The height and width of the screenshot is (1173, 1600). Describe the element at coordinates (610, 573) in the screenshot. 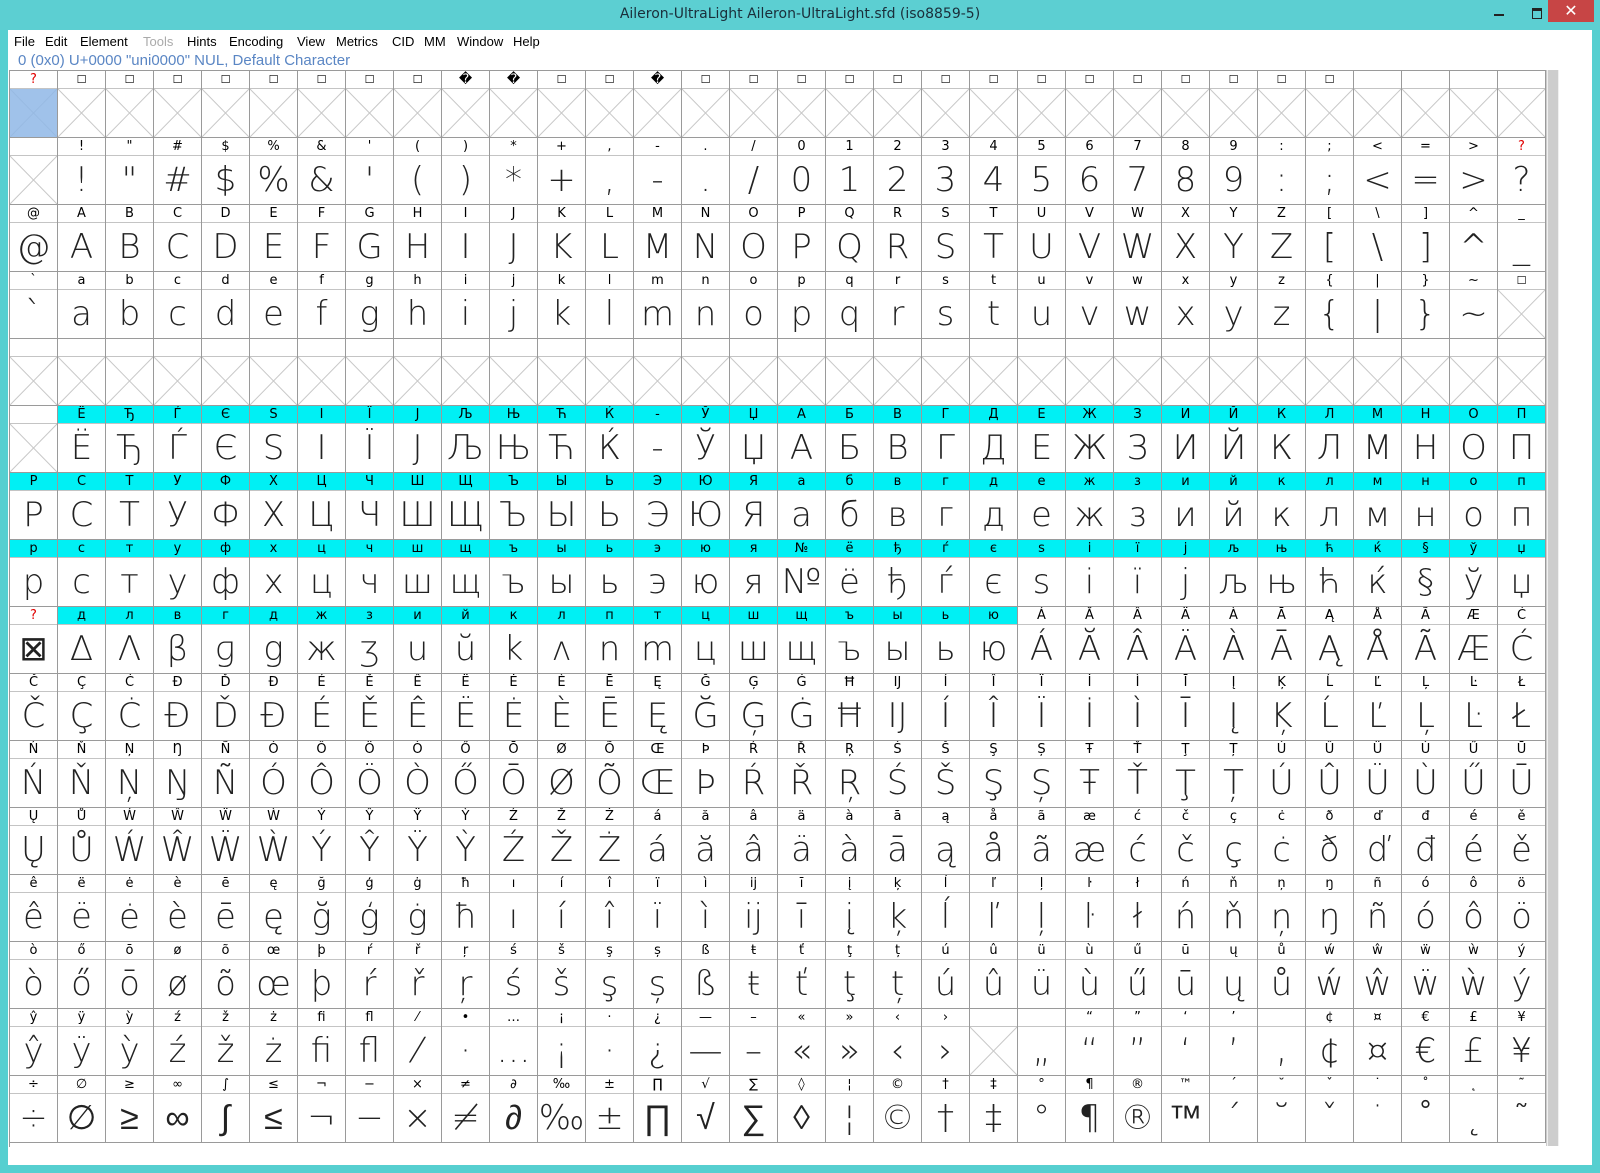

I see `glyph-cell: ьь` at that location.